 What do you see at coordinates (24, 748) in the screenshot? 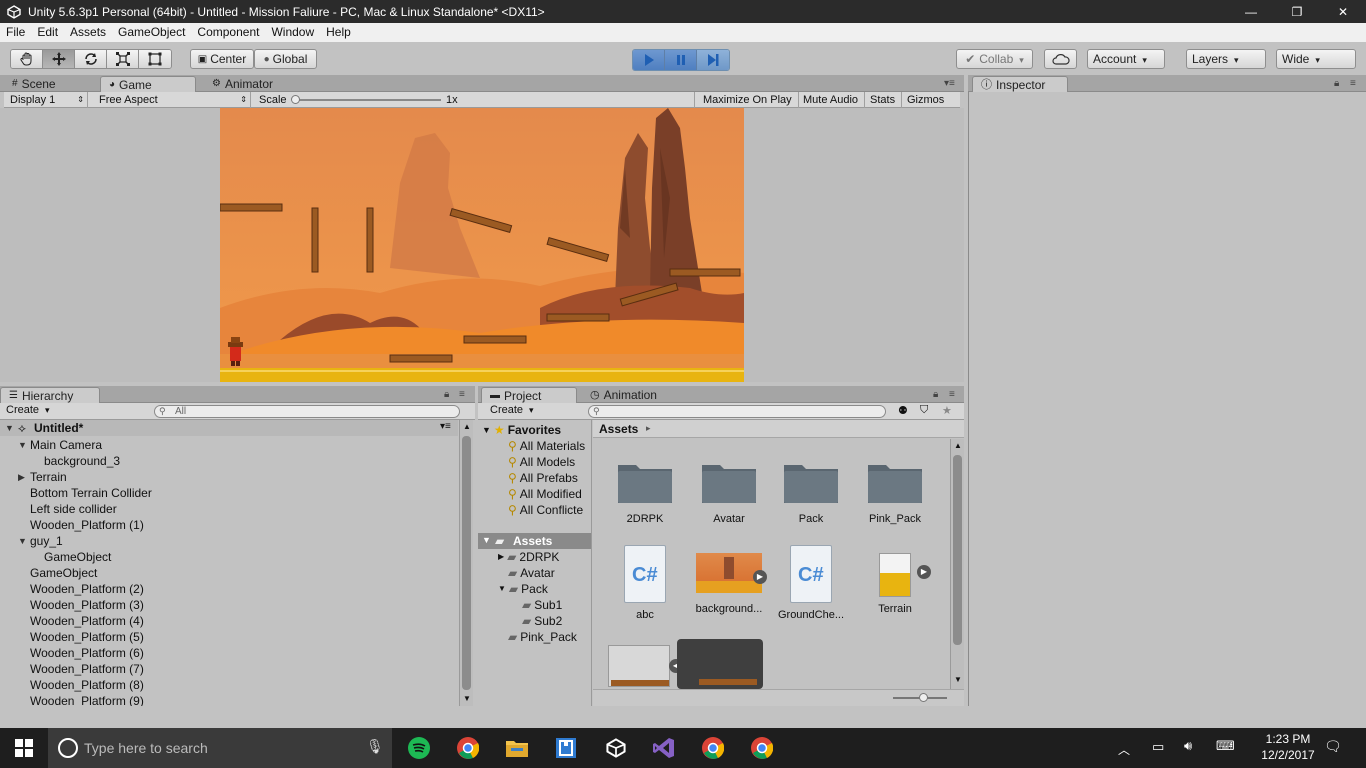
I see `windows-start-icon` at bounding box center [24, 748].